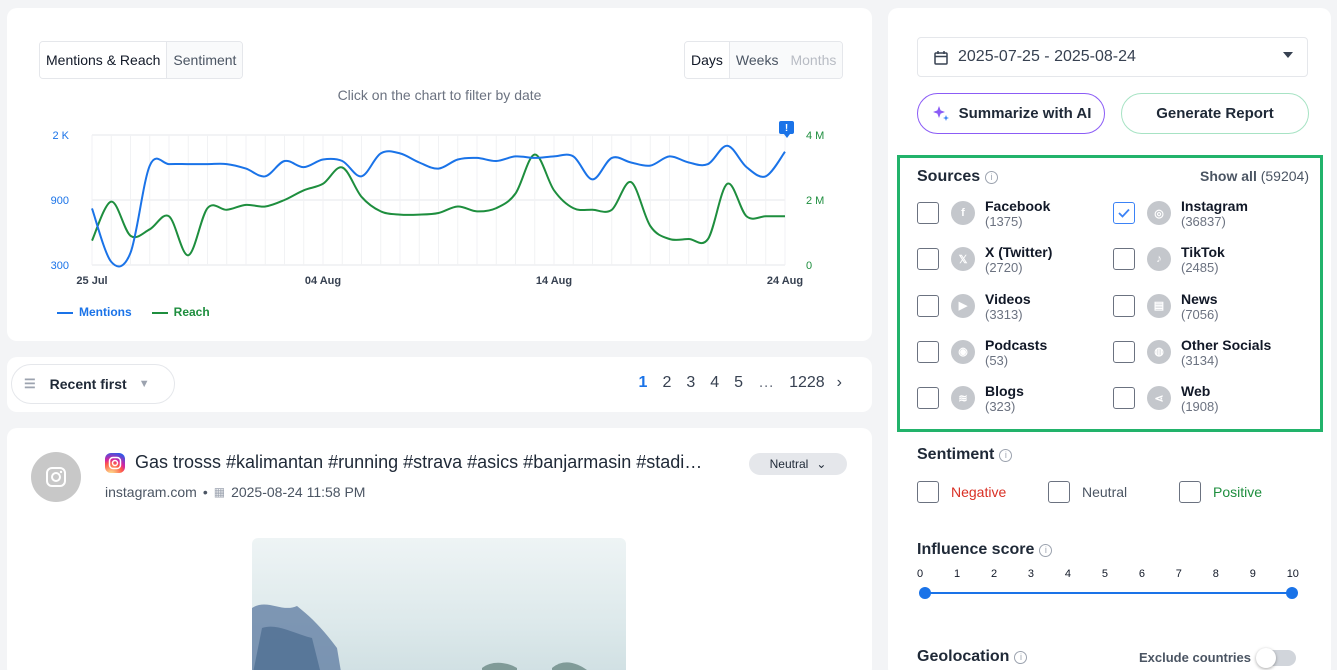 This screenshot has height=670, width=1337. Describe the element at coordinates (151, 492) in the screenshot. I see `mention-source: instagram.com` at that location.